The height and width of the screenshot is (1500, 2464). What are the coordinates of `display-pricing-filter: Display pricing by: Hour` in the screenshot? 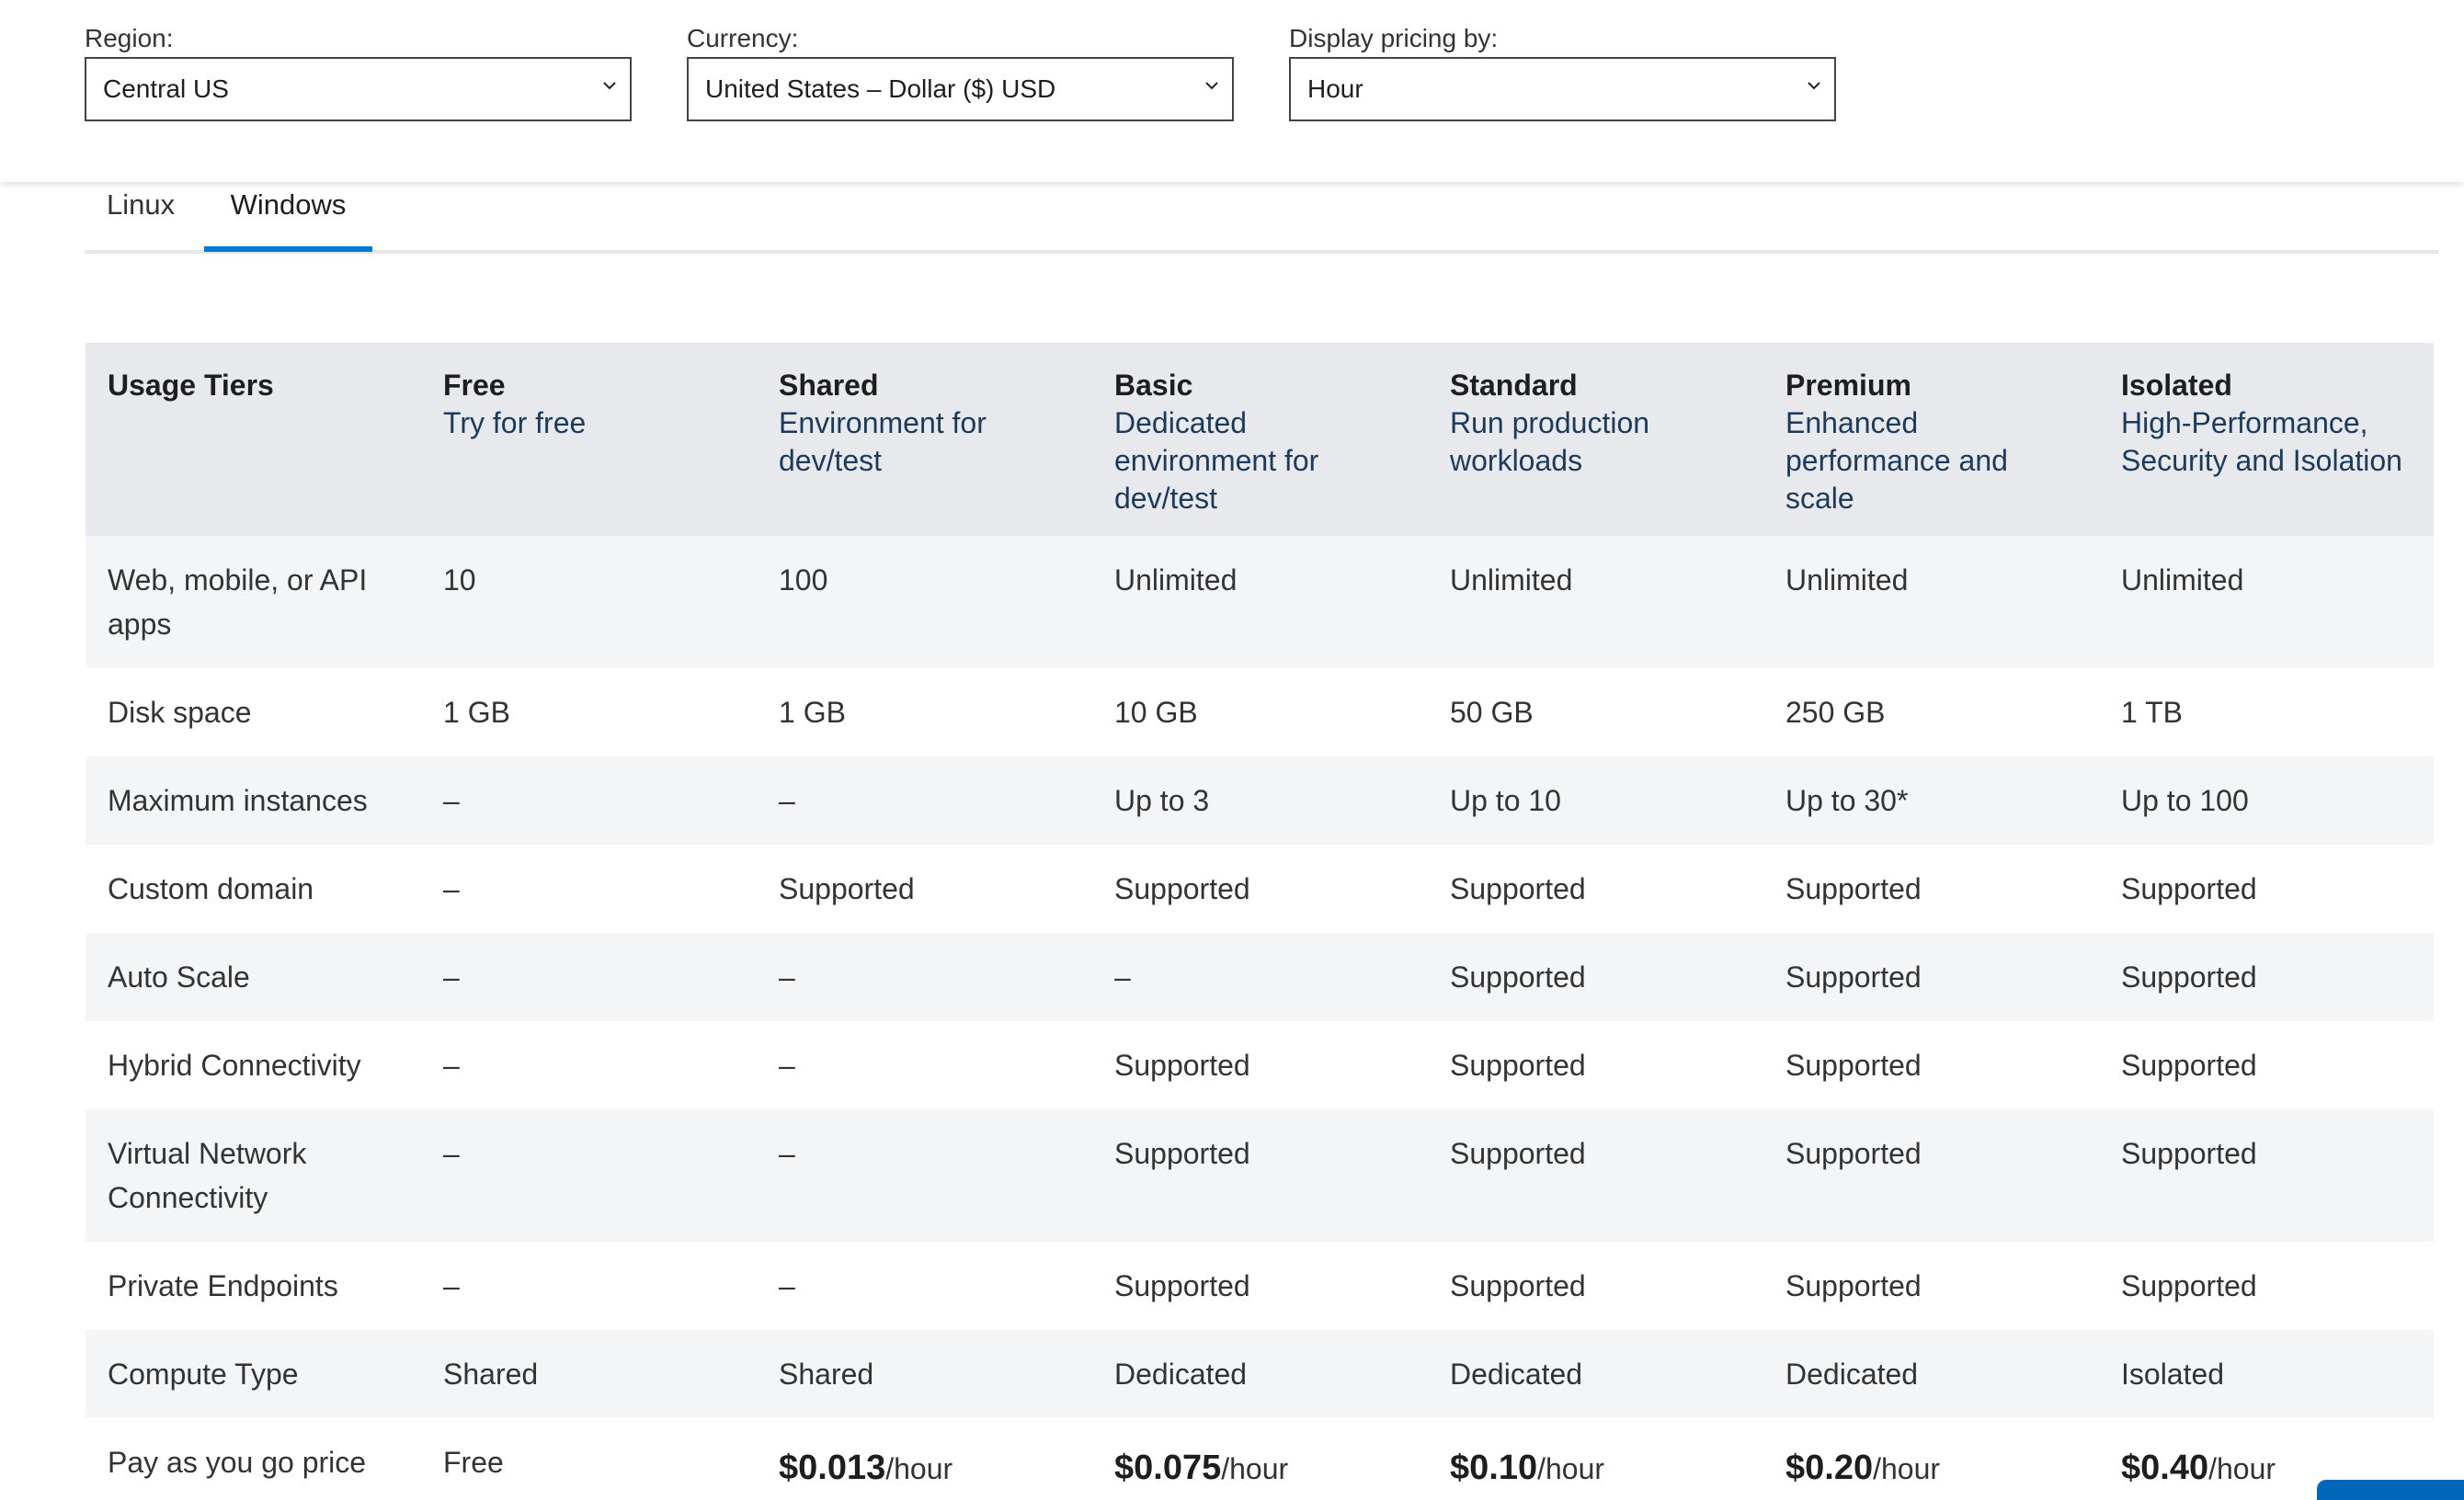 It's located at (1562, 70).